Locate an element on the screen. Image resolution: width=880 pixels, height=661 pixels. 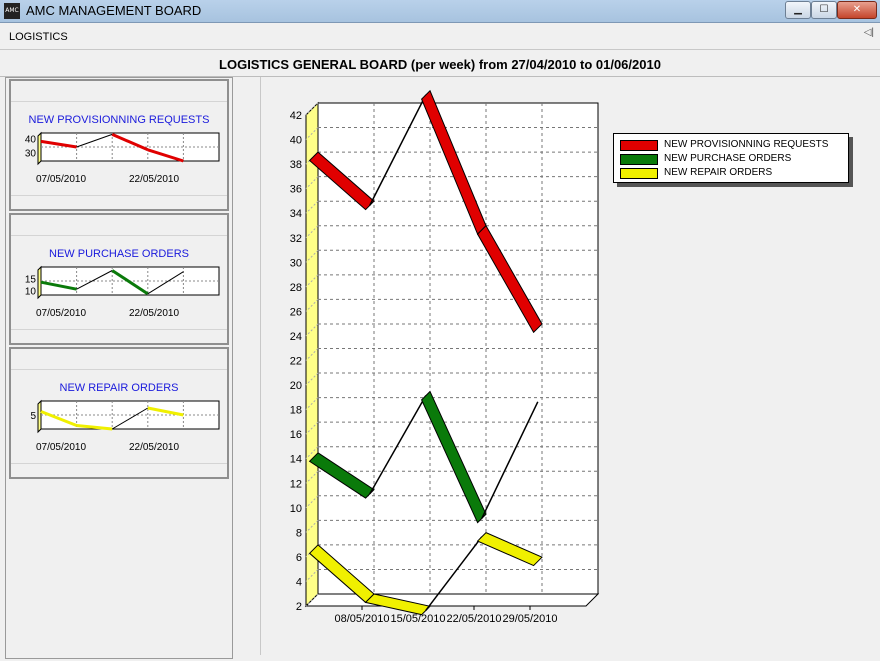
y-tick-label: 12 is located at coordinates (296, 484).